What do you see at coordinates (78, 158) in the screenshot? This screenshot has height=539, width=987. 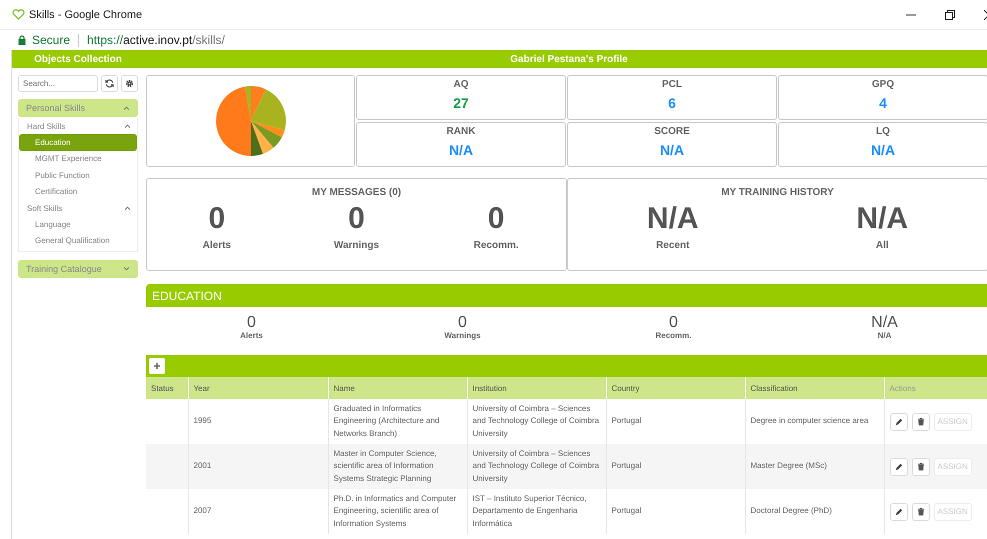 I see `tree-item: MGMT Experience` at bounding box center [78, 158].